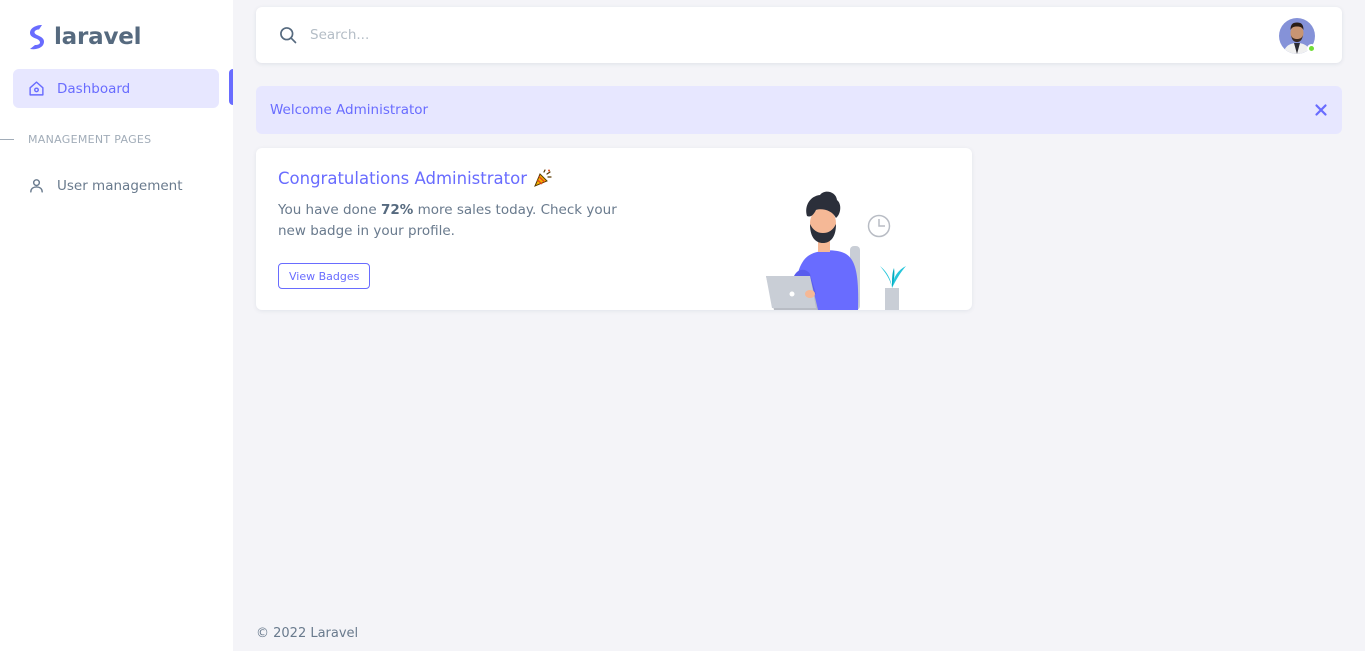 This screenshot has height=651, width=1365. What do you see at coordinates (799, 35) in the screenshot?
I see `top-navbar` at bounding box center [799, 35].